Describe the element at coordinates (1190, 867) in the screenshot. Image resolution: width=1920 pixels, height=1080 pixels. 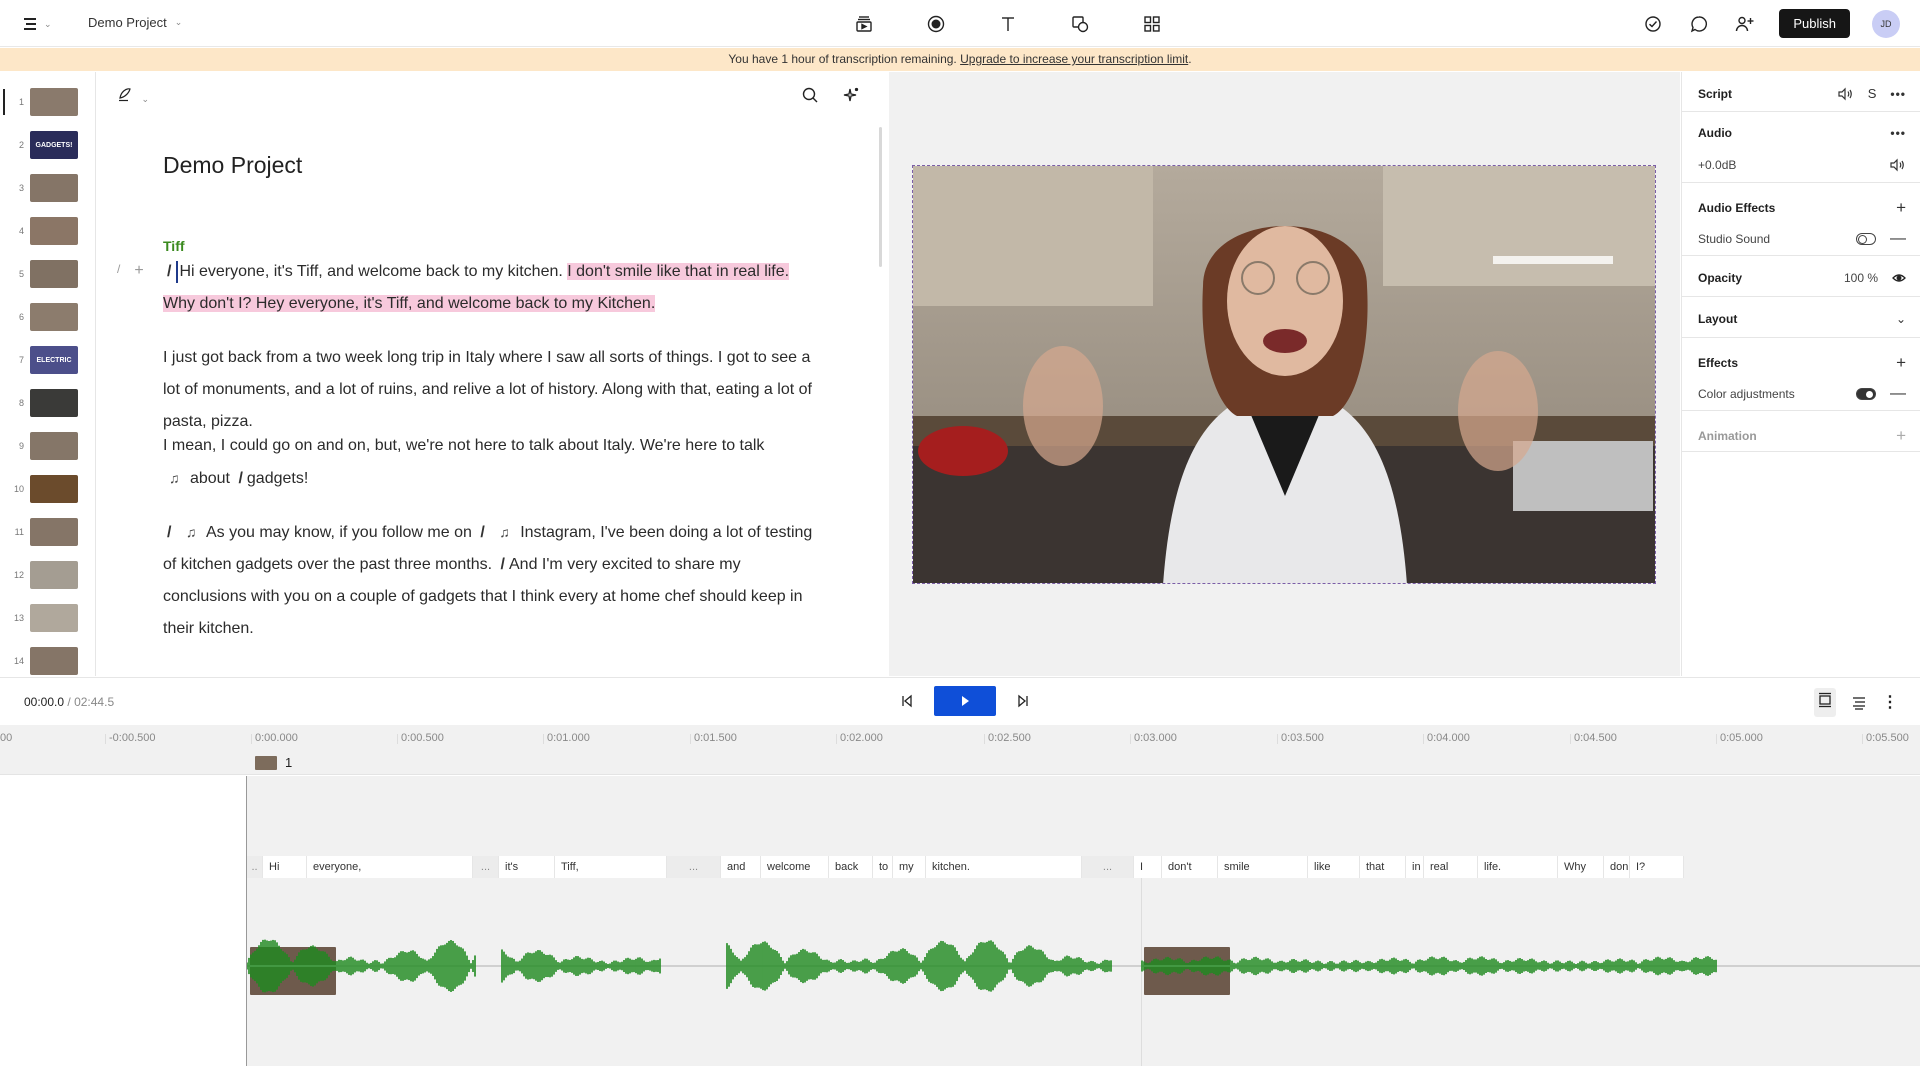
I see `word-chip: don't` at that location.